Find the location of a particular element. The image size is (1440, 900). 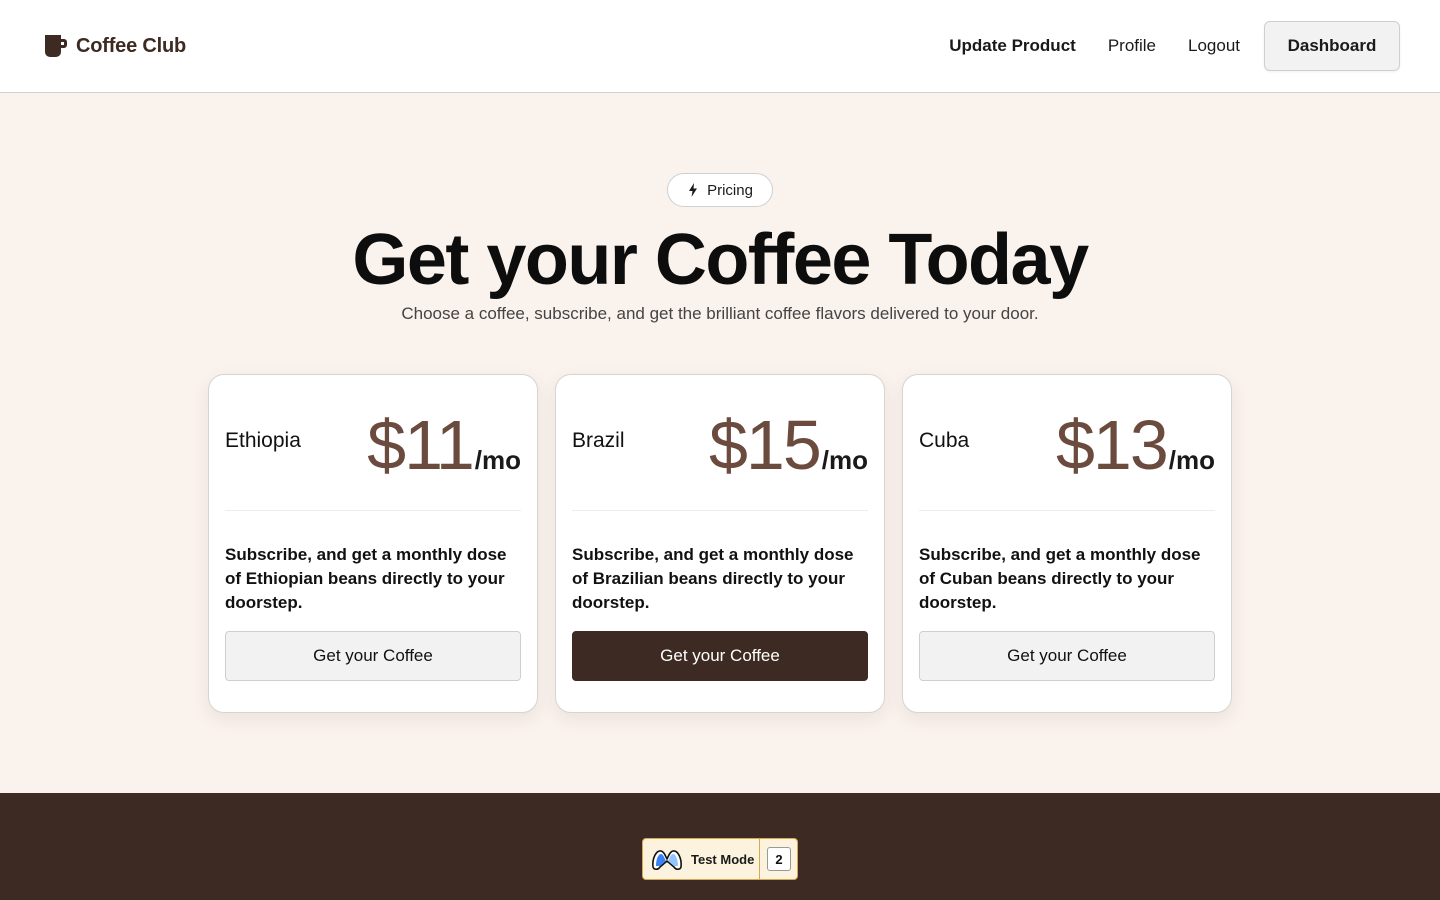

memberstack-logo-icon is located at coordinates (667, 860).